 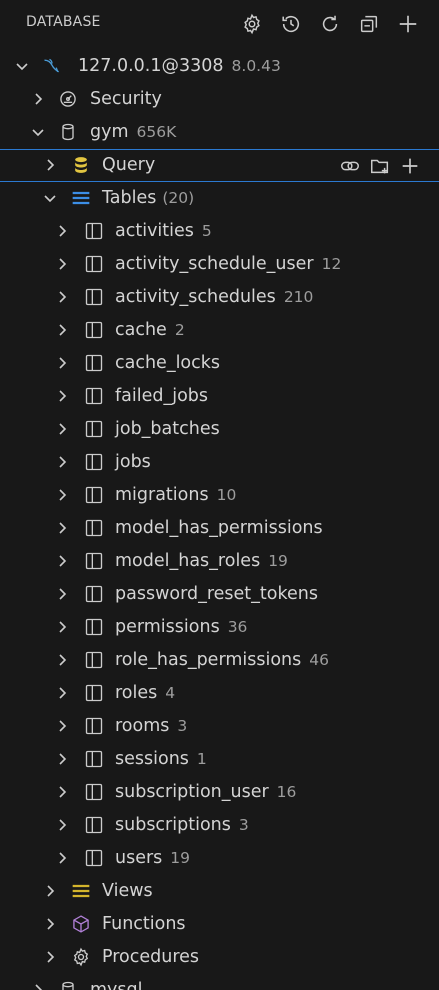 I want to click on connection-node: 127.0.0.1@3308 8.0.43, so click(x=219, y=66).